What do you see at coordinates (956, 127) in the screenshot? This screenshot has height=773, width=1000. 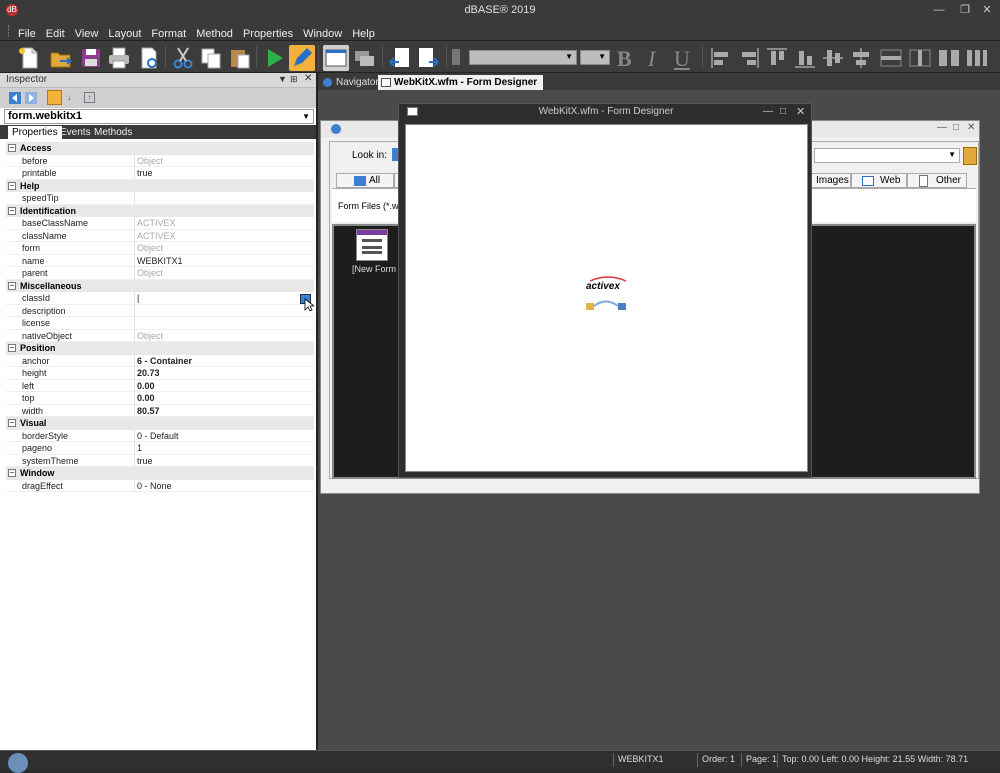 I see `nav-restore-icon: □` at bounding box center [956, 127].